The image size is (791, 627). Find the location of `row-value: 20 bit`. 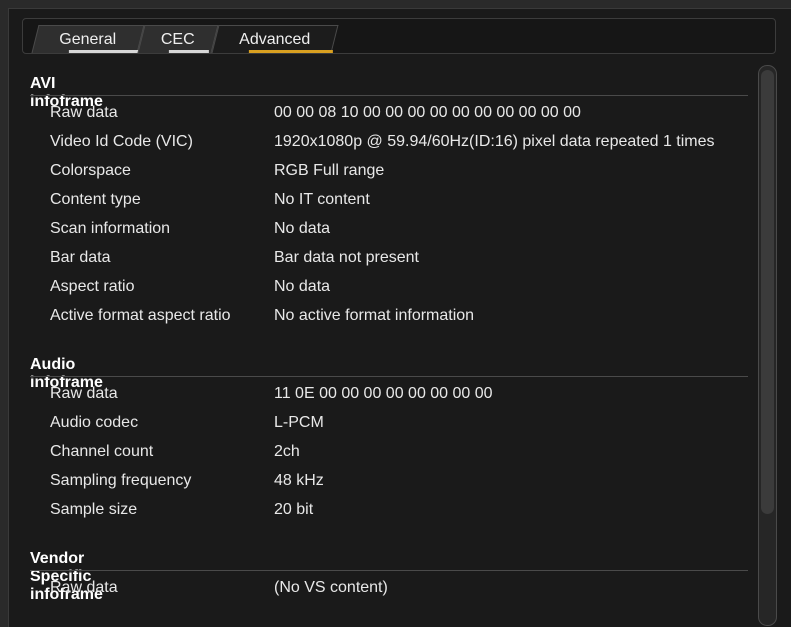

row-value: 20 bit is located at coordinates (294, 509).